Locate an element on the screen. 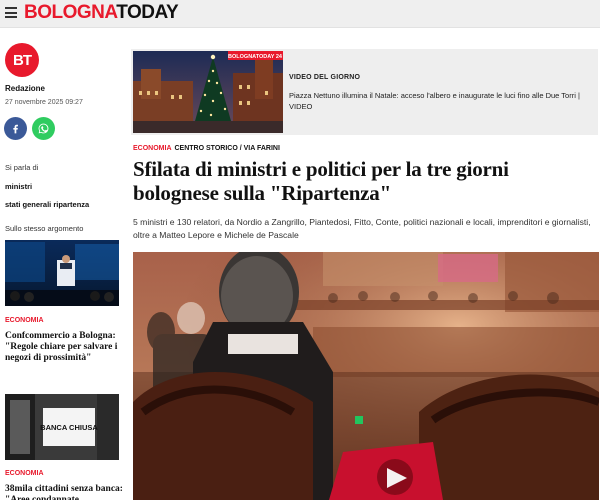 Image resolution: width=600 pixels, height=500 pixels. breadcrumb: ECONOMIA CENTRO STORICO / VIA FARINI is located at coordinates (206, 148).